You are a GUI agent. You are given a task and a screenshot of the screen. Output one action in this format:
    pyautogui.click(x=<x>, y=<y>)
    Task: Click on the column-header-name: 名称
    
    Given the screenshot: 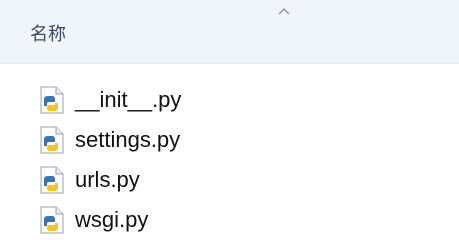 What is the action you would take?
    pyautogui.click(x=48, y=34)
    